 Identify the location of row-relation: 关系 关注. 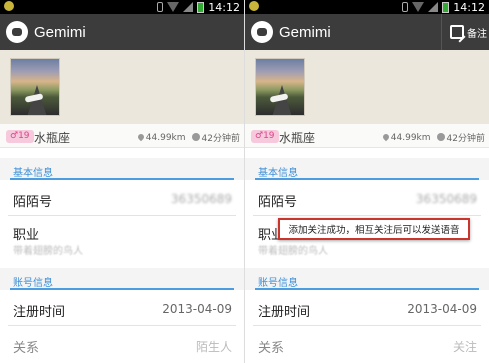
(367, 345).